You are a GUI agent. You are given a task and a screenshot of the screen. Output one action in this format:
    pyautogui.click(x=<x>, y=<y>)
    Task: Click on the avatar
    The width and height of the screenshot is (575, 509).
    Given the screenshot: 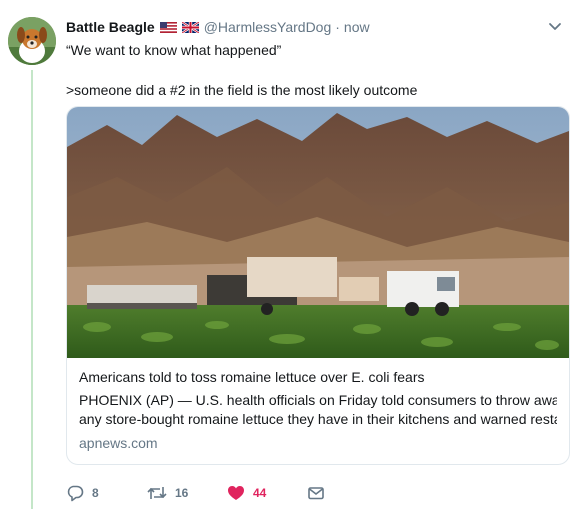 What is the action you would take?
    pyautogui.click(x=32, y=41)
    